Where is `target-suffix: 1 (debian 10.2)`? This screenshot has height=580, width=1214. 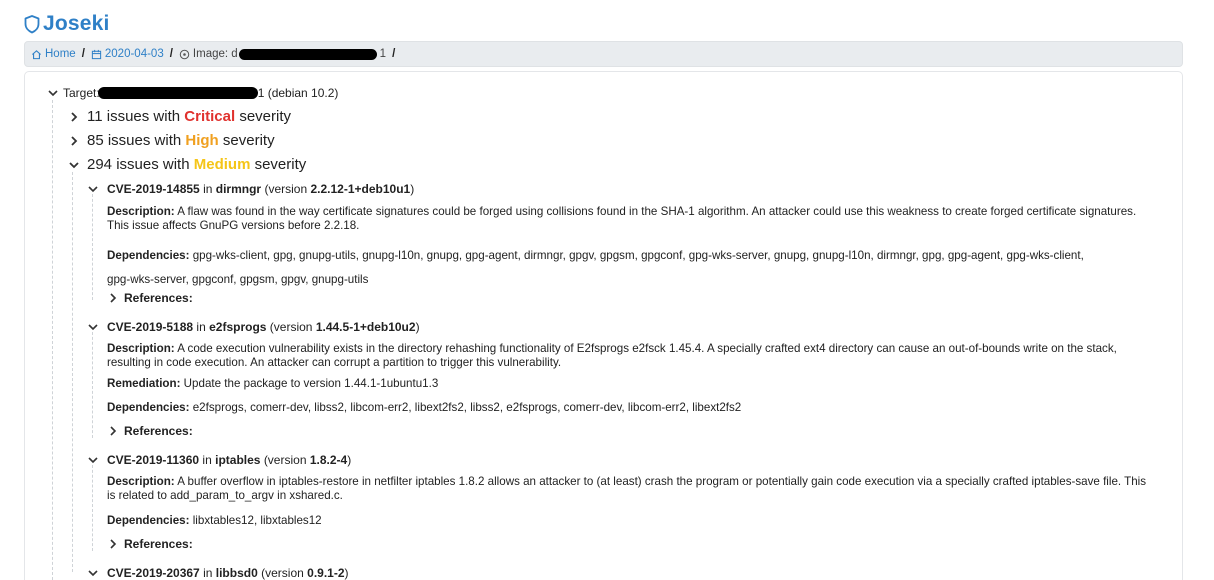
target-suffix: 1 (debian 10.2) is located at coordinates (298, 93).